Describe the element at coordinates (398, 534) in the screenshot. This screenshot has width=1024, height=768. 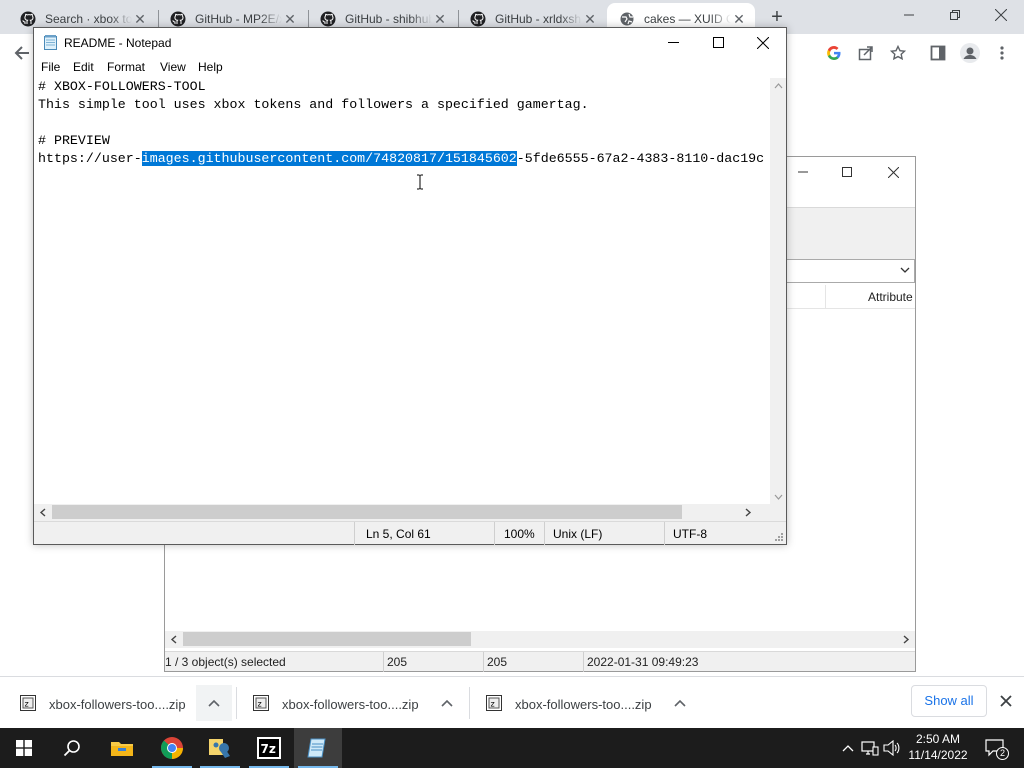
I see `status-cursor-position: Ln 5, Col 61` at that location.